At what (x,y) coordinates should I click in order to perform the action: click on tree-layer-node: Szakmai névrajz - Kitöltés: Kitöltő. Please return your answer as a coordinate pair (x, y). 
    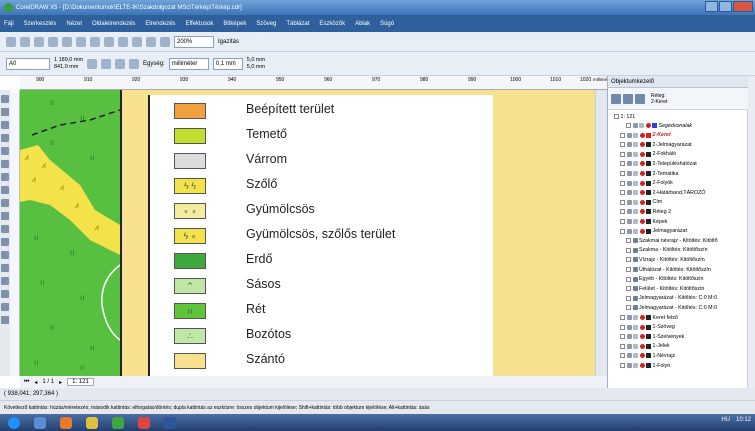
    Looking at the image, I should click on (672, 240).